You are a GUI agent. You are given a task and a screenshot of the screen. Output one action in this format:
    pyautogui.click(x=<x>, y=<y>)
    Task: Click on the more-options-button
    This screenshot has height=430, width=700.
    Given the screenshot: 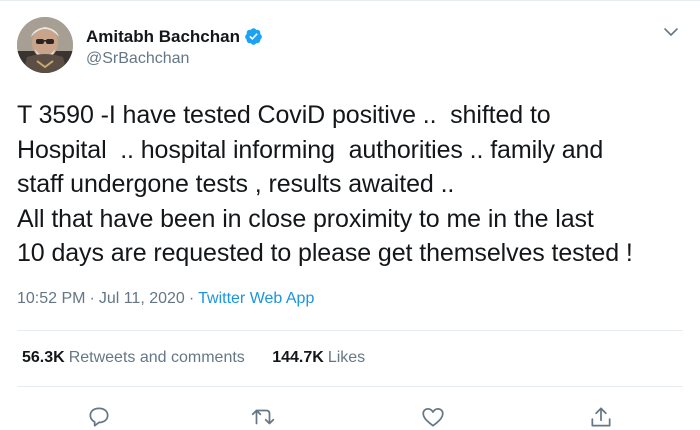 What is the action you would take?
    pyautogui.click(x=671, y=32)
    